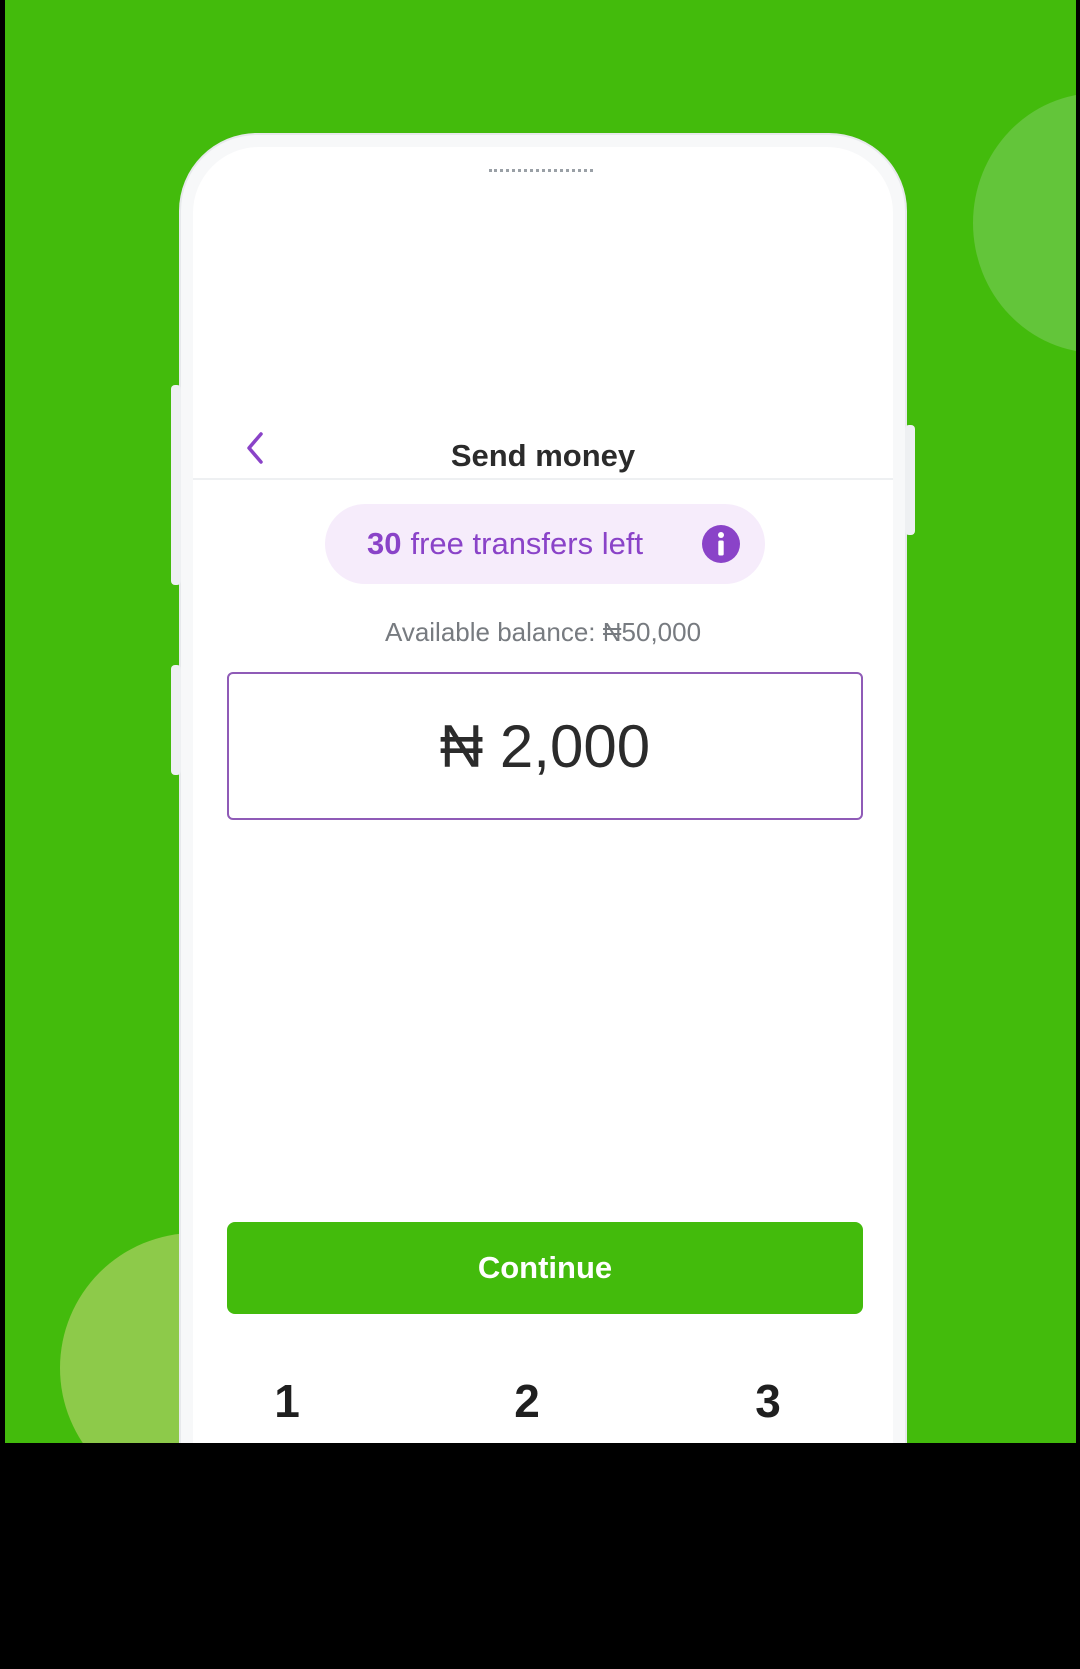  What do you see at coordinates (541, 171) in the screenshot?
I see `phone-speaker` at bounding box center [541, 171].